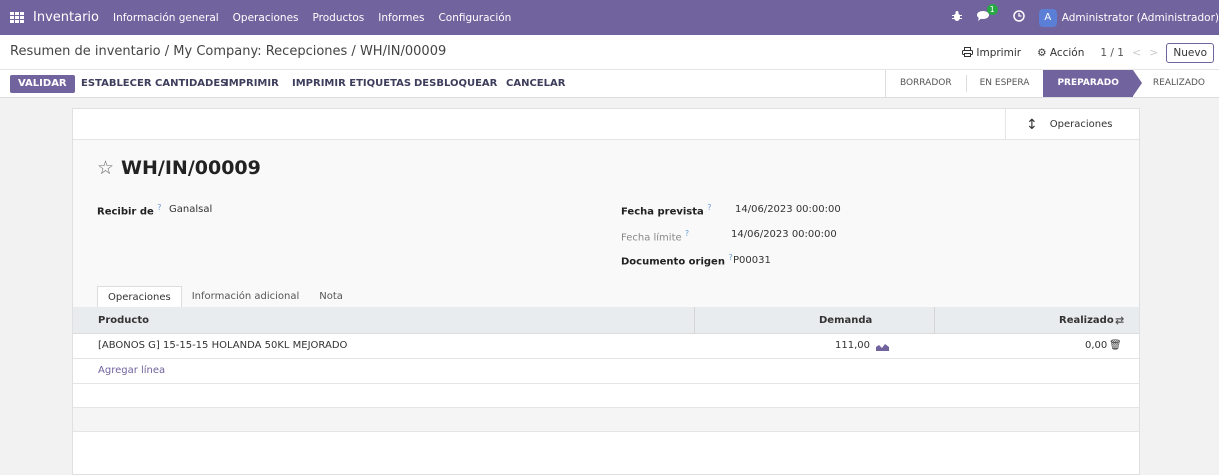 The image size is (1219, 475). Describe the element at coordinates (351, 83) in the screenshot. I see `print-labels-button: IMPRIMIR ETIQUETAS` at that location.